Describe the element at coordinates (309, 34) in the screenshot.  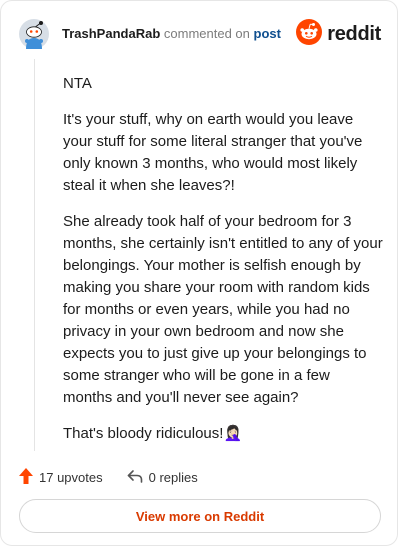
I see `reddit-logo-icon` at that location.